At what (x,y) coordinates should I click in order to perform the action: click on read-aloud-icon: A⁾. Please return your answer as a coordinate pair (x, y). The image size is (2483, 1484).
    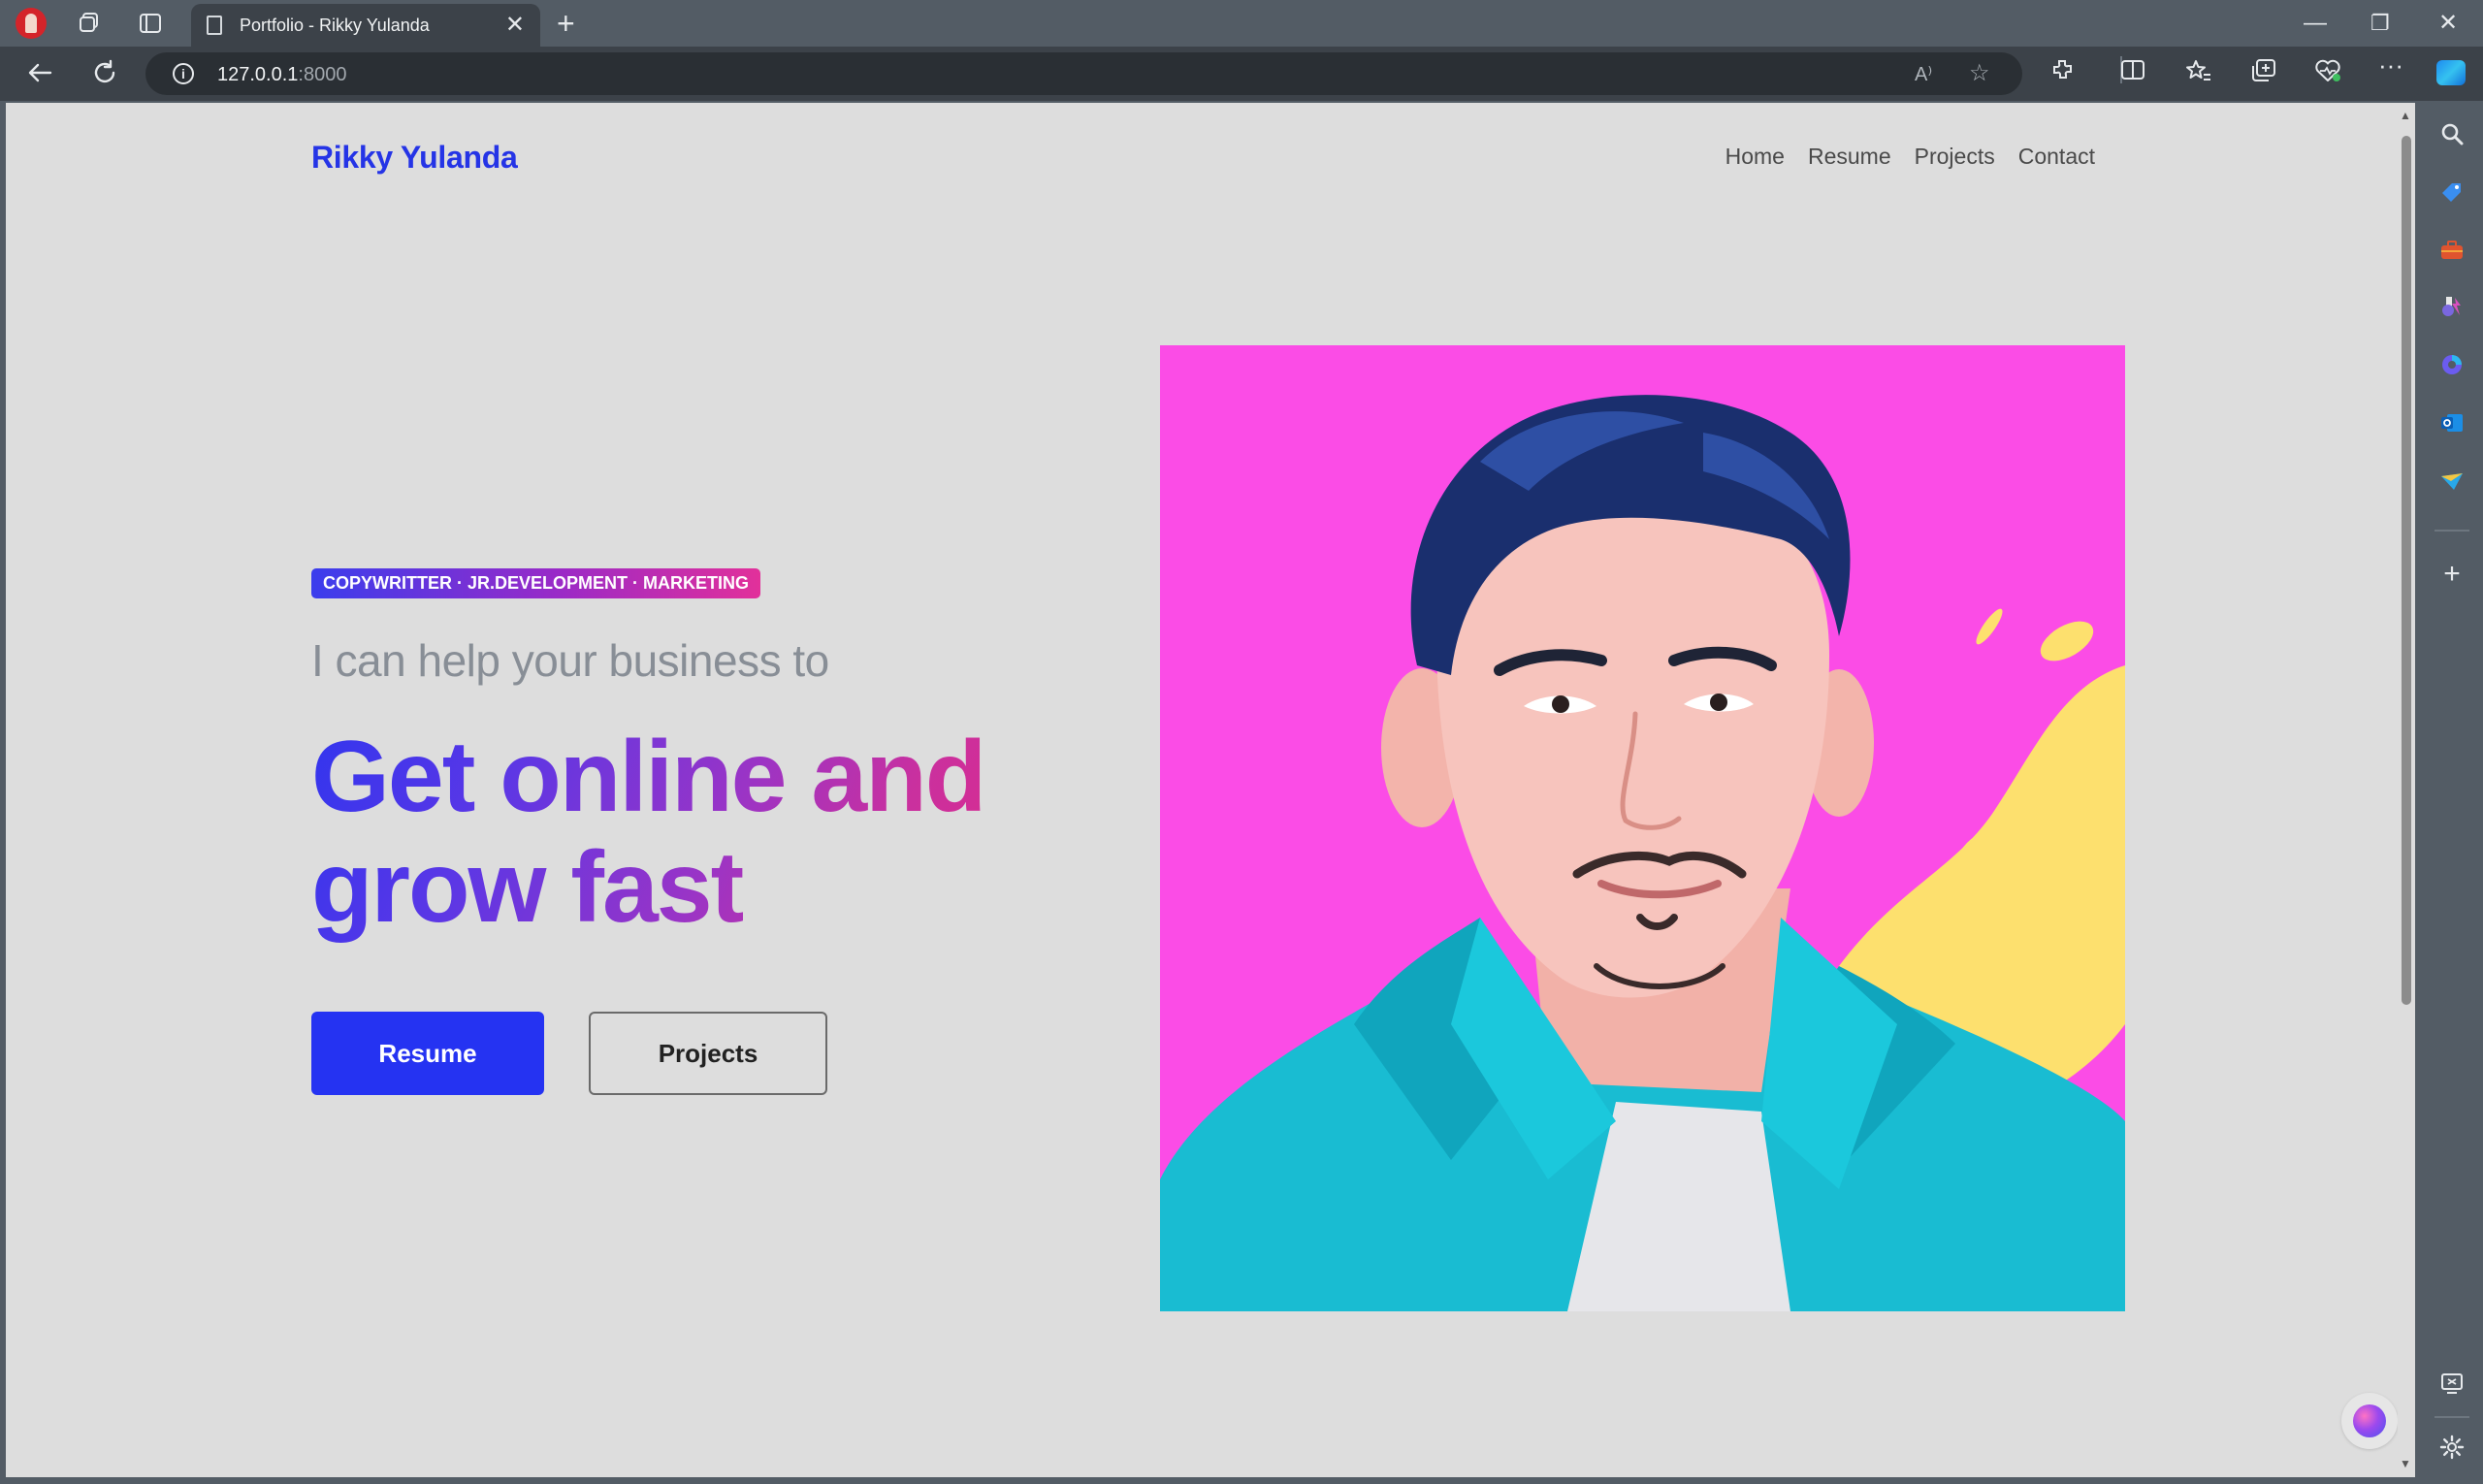
    Looking at the image, I should click on (1924, 74).